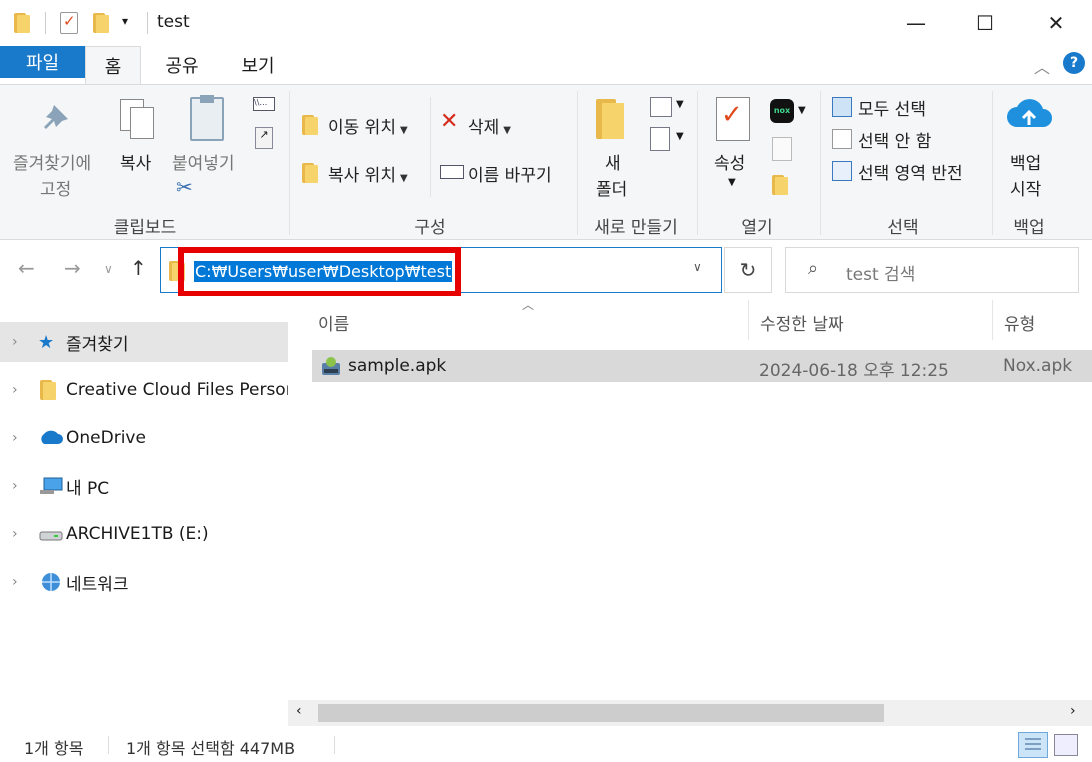 The width and height of the screenshot is (1092, 762). What do you see at coordinates (932, 270) in the screenshot?
I see `search-box: ⌕ test 검색` at bounding box center [932, 270].